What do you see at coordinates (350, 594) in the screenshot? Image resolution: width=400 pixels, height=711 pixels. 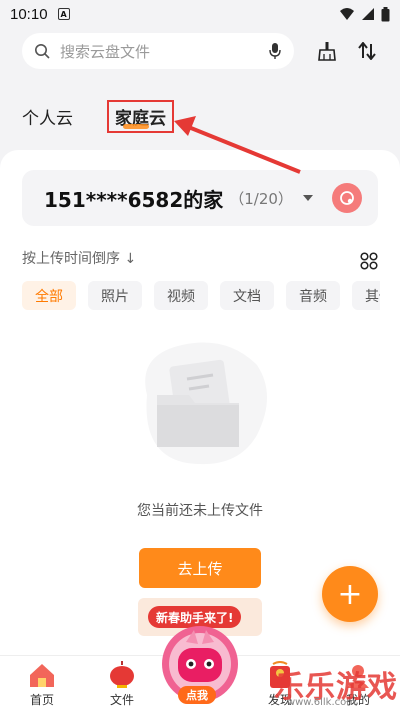 I see `add-fab-button: +` at bounding box center [350, 594].